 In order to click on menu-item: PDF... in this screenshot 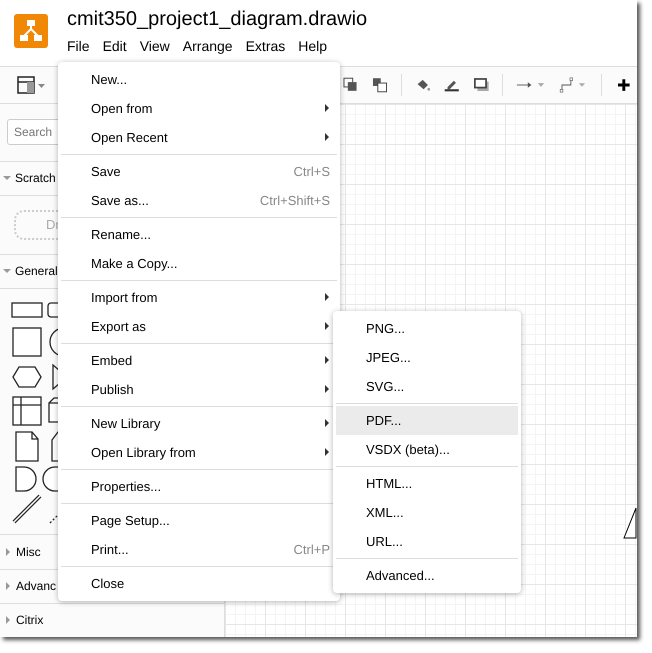, I will do `click(427, 420)`.